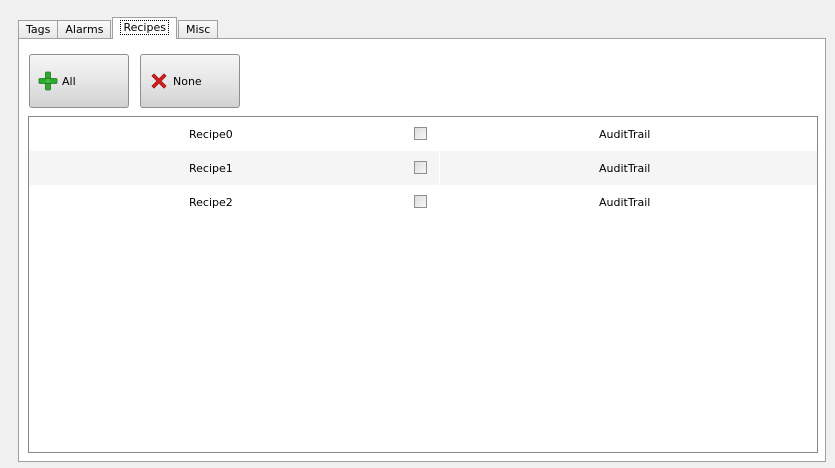 This screenshot has height=468, width=835. What do you see at coordinates (48, 81) in the screenshot?
I see `green-plus-icon` at bounding box center [48, 81].